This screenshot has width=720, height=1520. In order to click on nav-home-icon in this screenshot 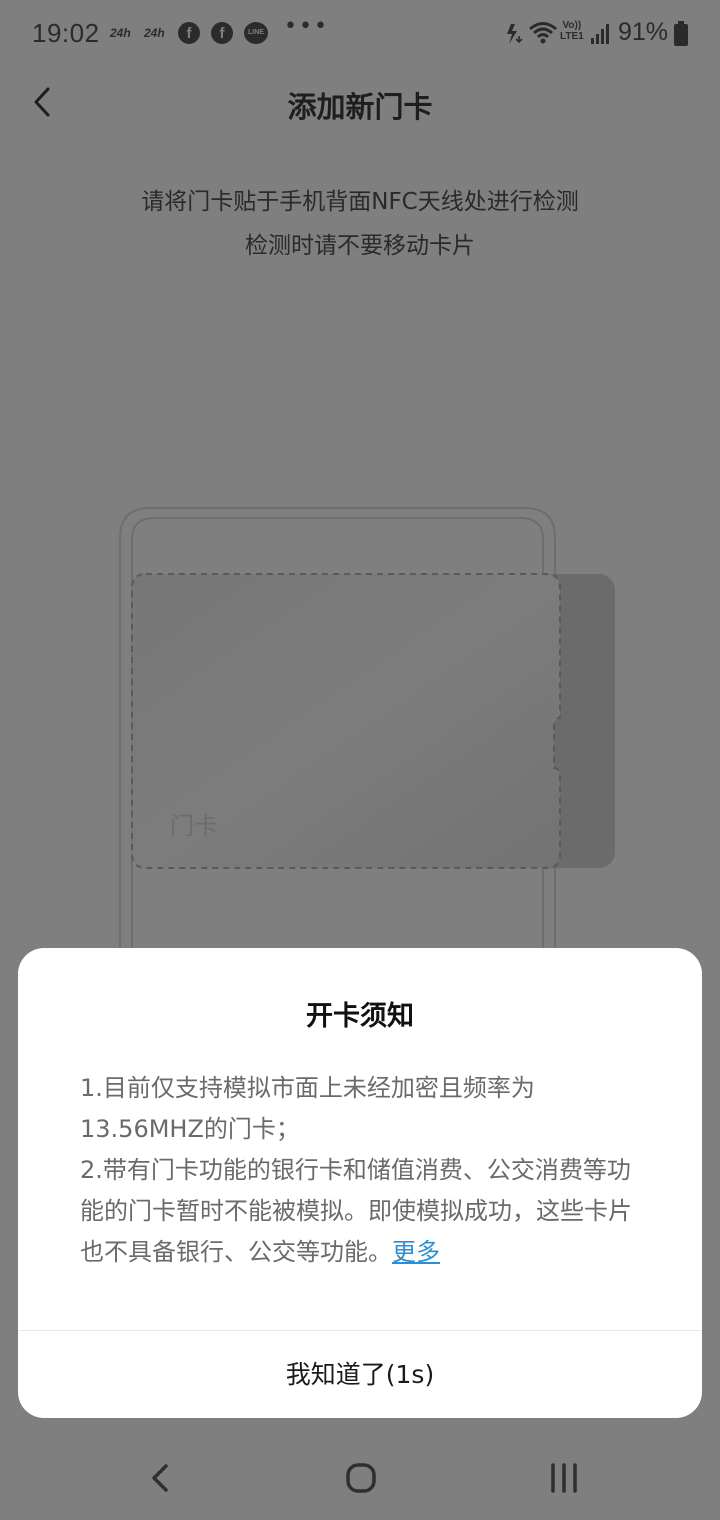, I will do `click(361, 1478)`.